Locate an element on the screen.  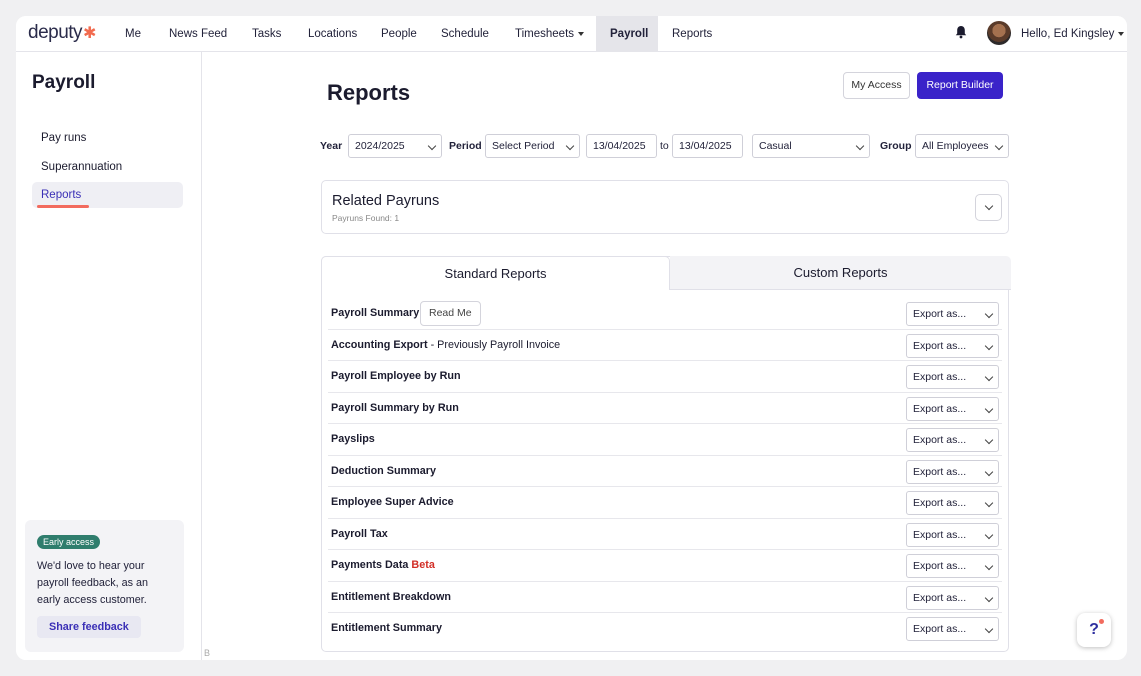
report-name: Payslips is located at coordinates (353, 439).